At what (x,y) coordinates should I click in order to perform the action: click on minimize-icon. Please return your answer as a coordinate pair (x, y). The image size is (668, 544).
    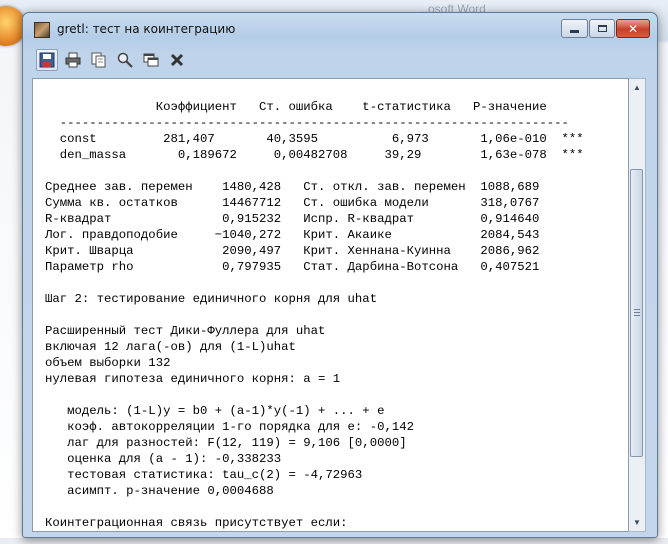
    Looking at the image, I should click on (574, 31).